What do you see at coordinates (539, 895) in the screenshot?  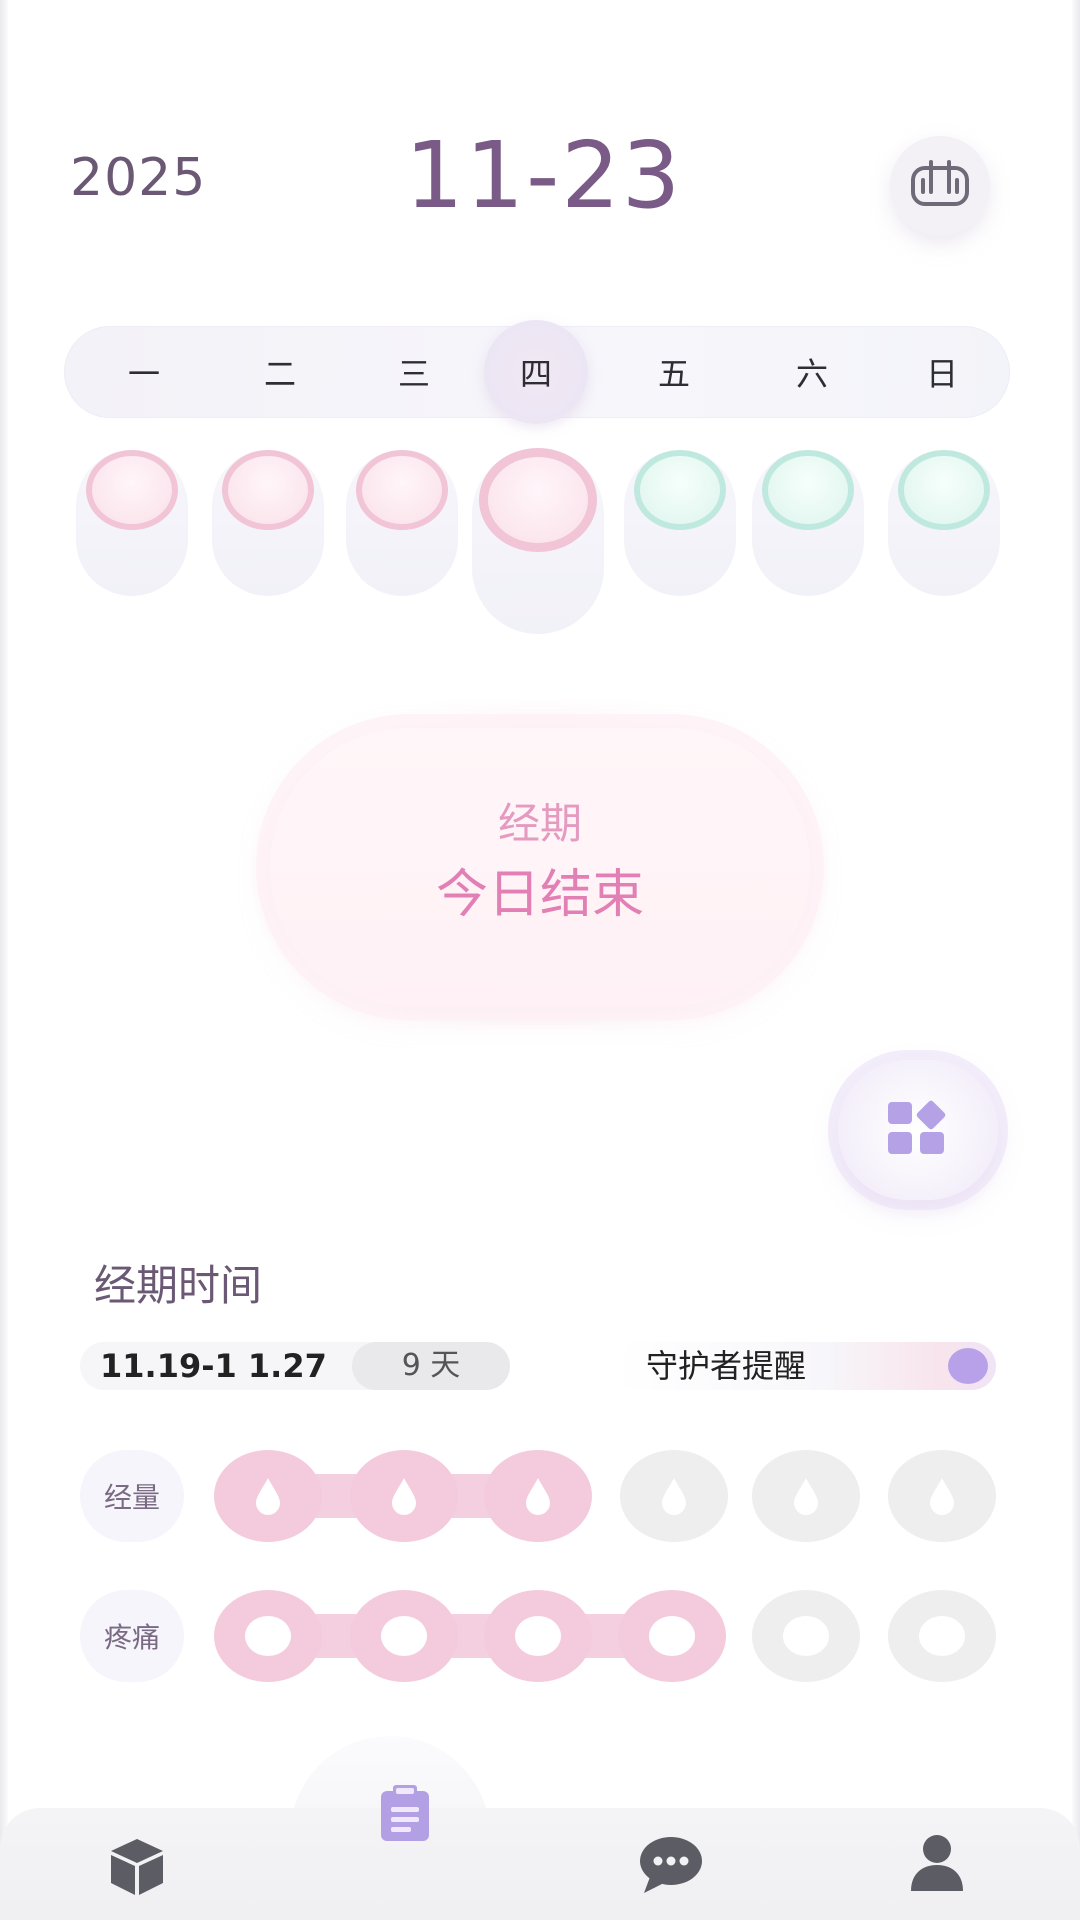 I see `status-title: 今日结束` at bounding box center [539, 895].